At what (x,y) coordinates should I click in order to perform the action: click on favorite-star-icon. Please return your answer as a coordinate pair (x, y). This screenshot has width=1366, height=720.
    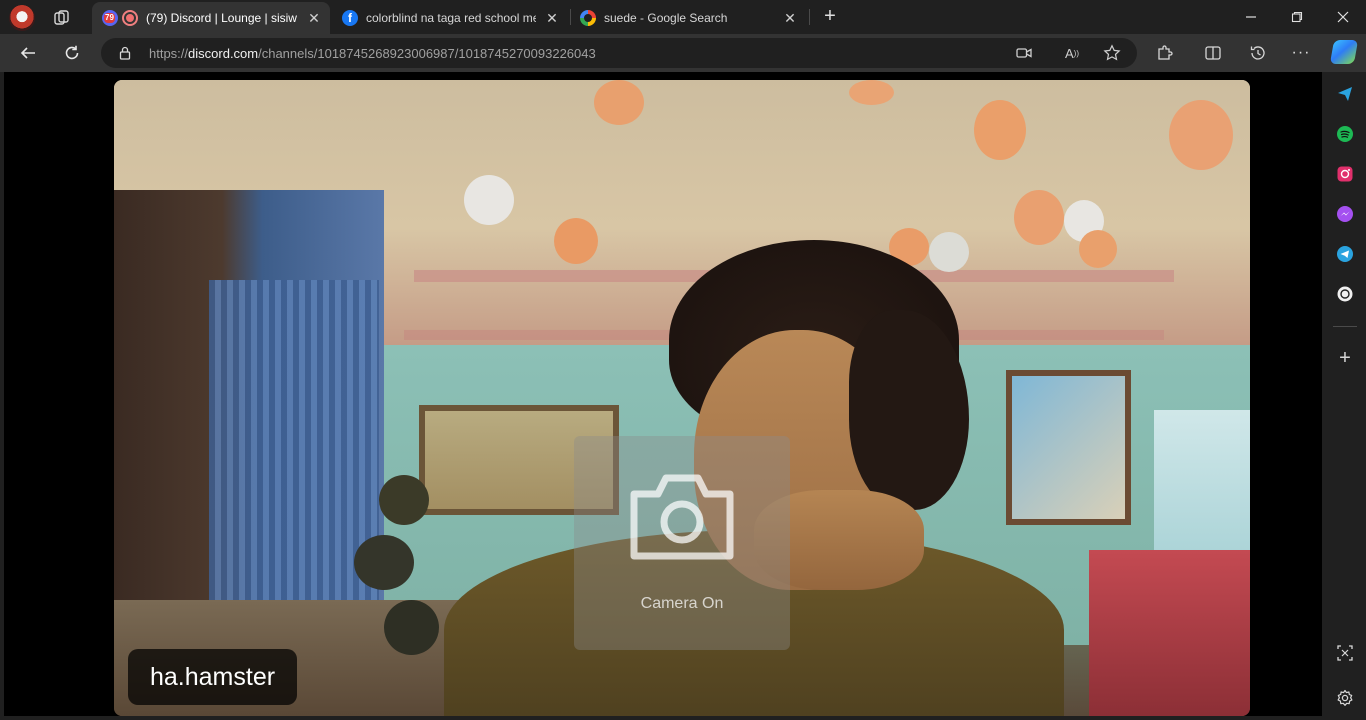
    Looking at the image, I should click on (1112, 53).